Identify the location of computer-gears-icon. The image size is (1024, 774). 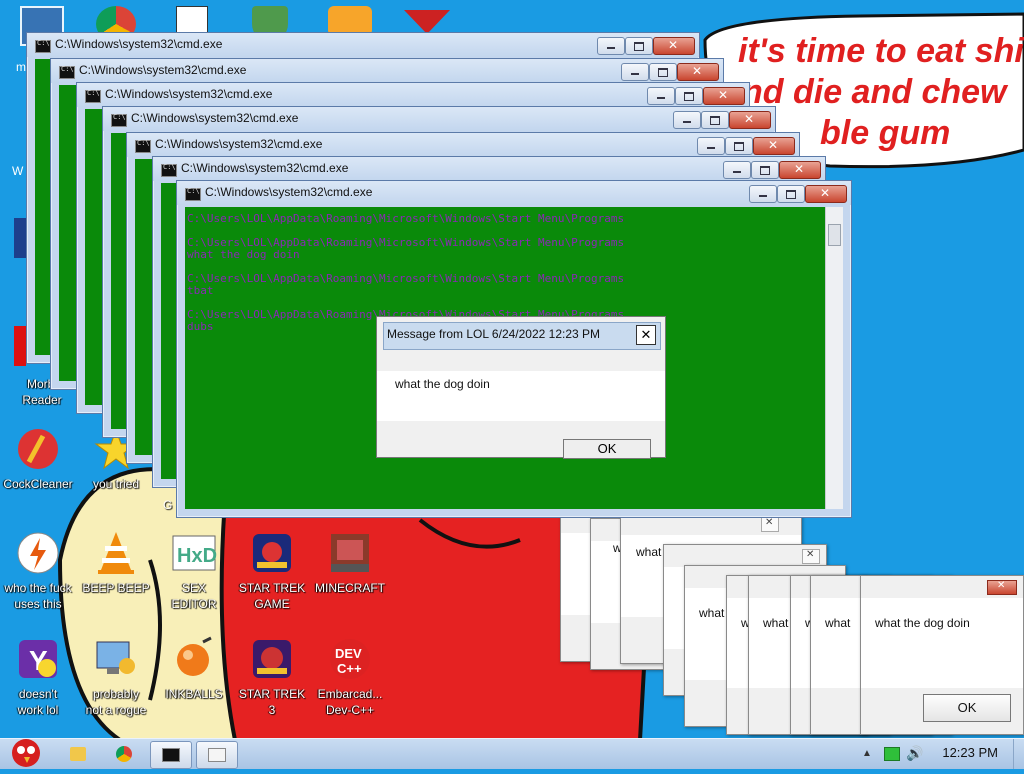
(116, 659).